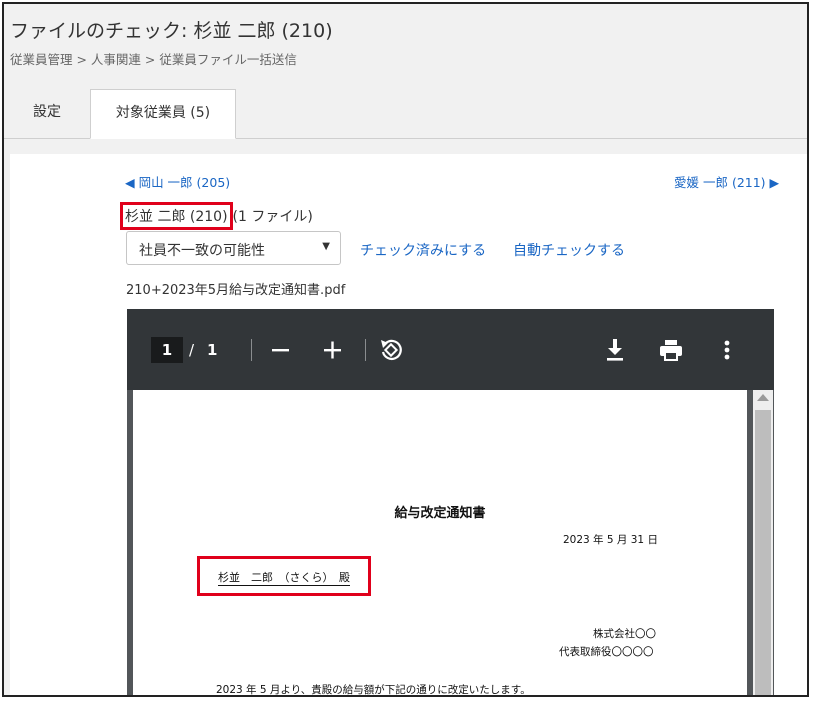  What do you see at coordinates (671, 350) in the screenshot?
I see `print-icon` at bounding box center [671, 350].